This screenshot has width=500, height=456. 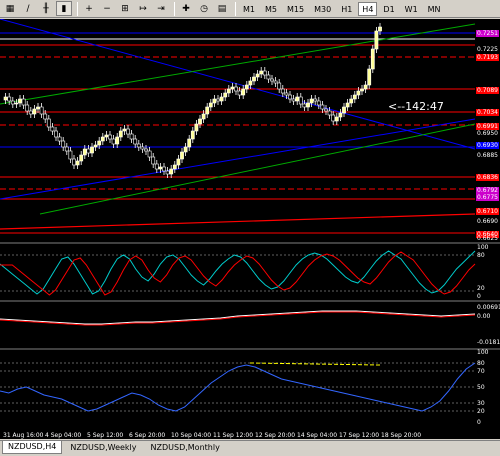 I want to click on time-label: 11 Sep 12:00, so click(x=233, y=435).